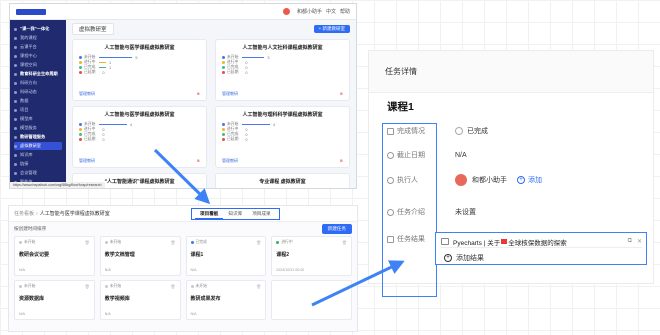 This screenshot has width=660, height=335. I want to click on kanban-toolbar: 按创建时间排序 新建任务, so click(183, 229).